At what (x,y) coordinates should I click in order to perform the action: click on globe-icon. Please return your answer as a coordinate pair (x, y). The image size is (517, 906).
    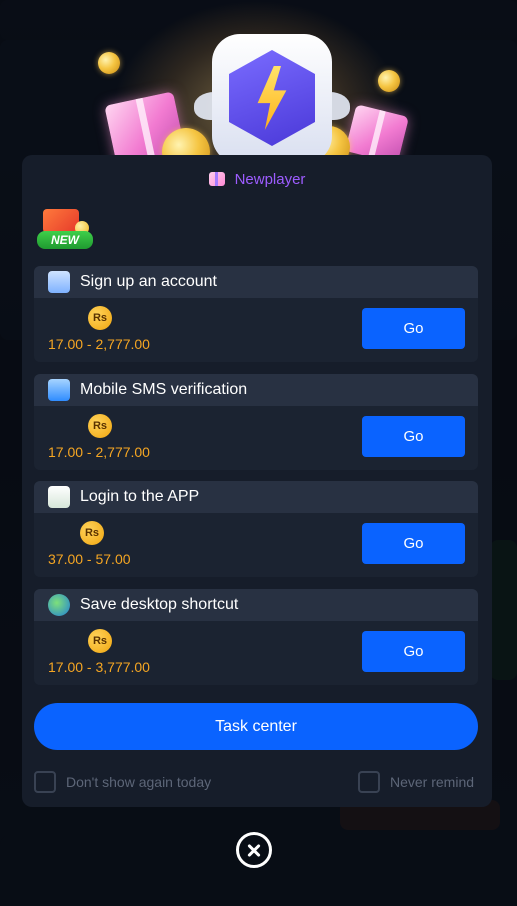
    Looking at the image, I should click on (59, 605).